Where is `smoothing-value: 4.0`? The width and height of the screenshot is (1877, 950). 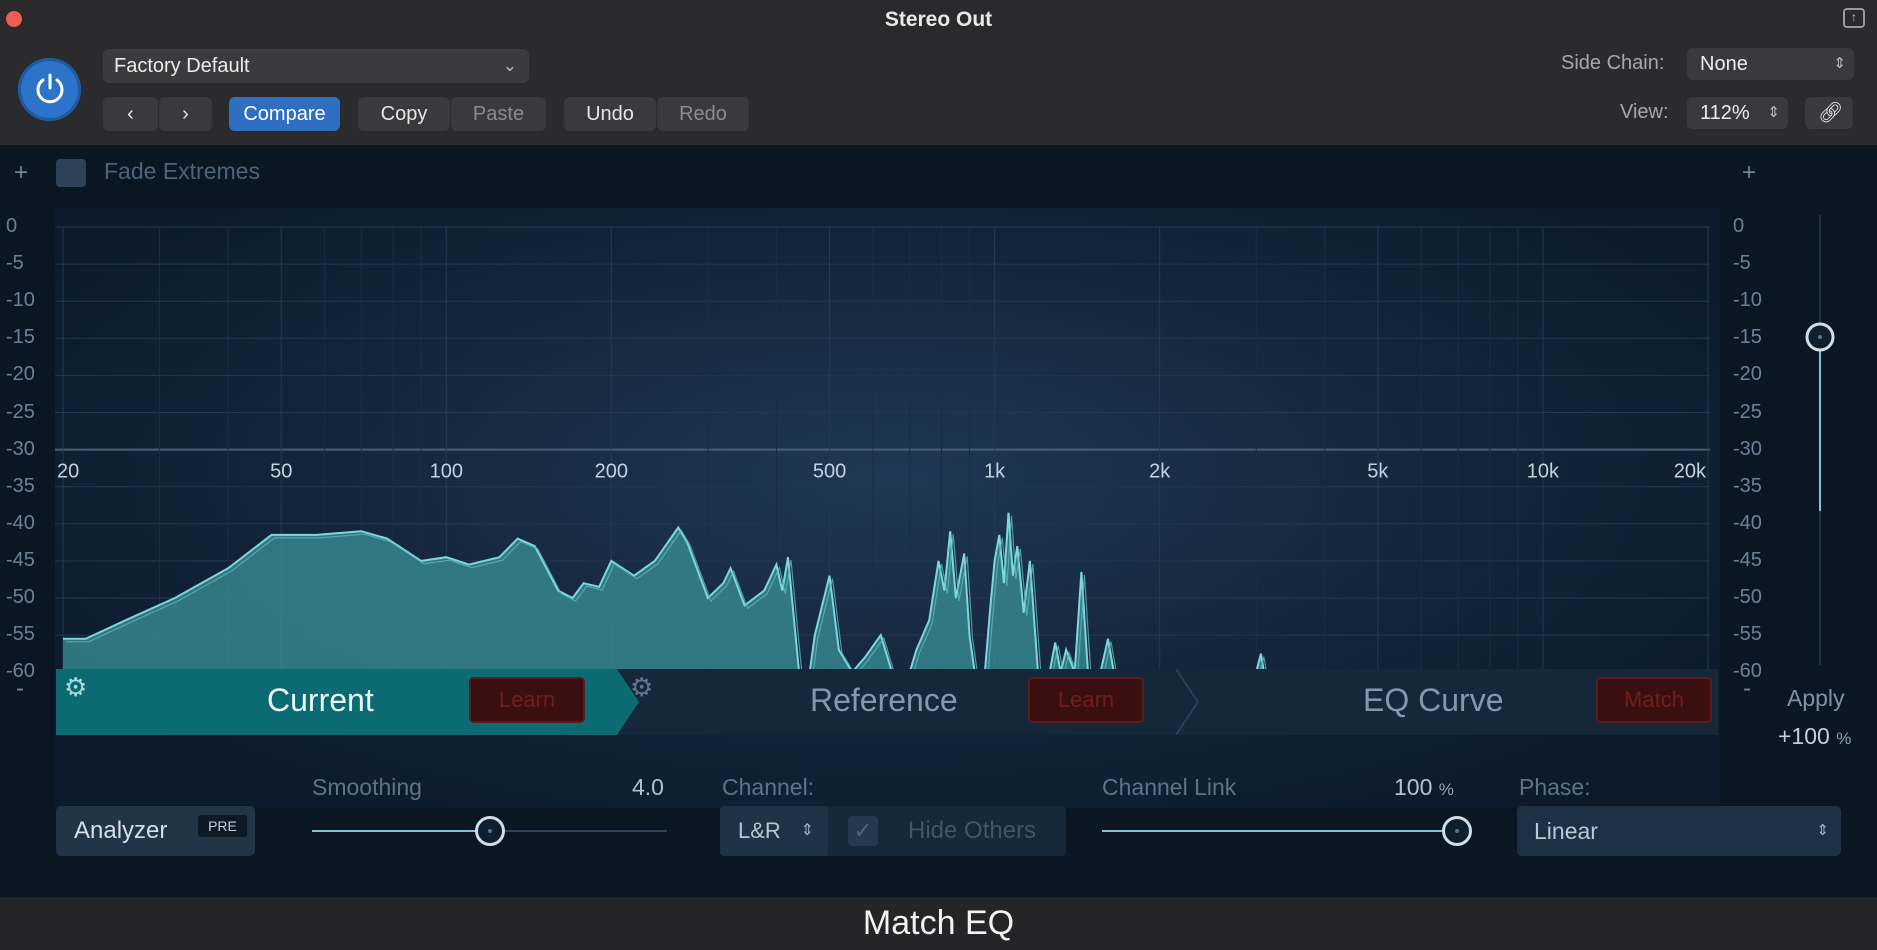
smoothing-value: 4.0 is located at coordinates (648, 787).